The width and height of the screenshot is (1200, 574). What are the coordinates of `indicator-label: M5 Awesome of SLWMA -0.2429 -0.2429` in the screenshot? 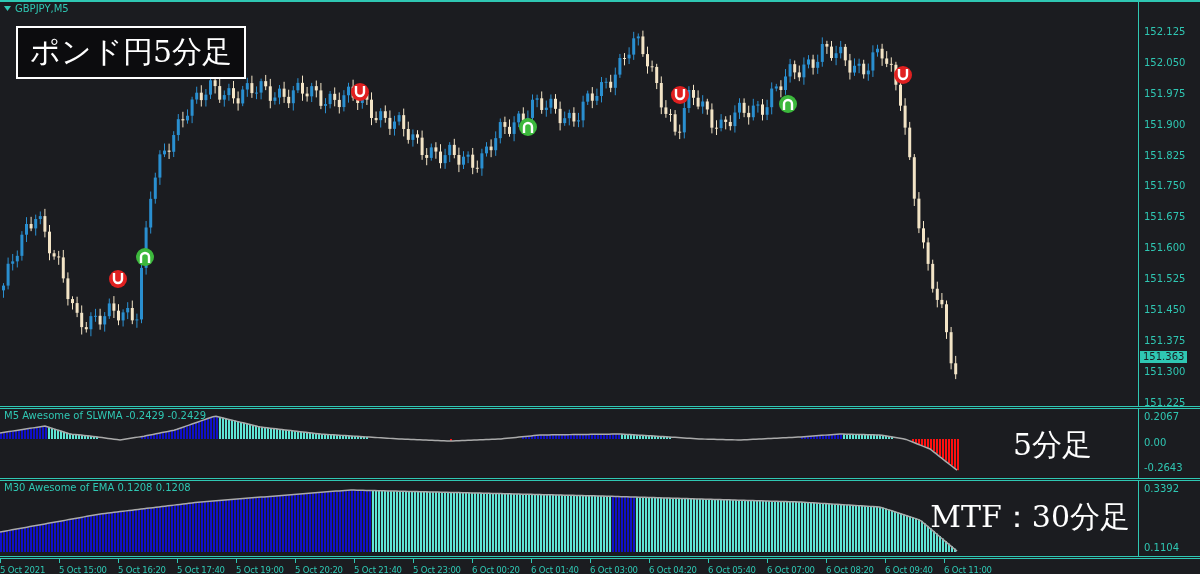 It's located at (105, 415).